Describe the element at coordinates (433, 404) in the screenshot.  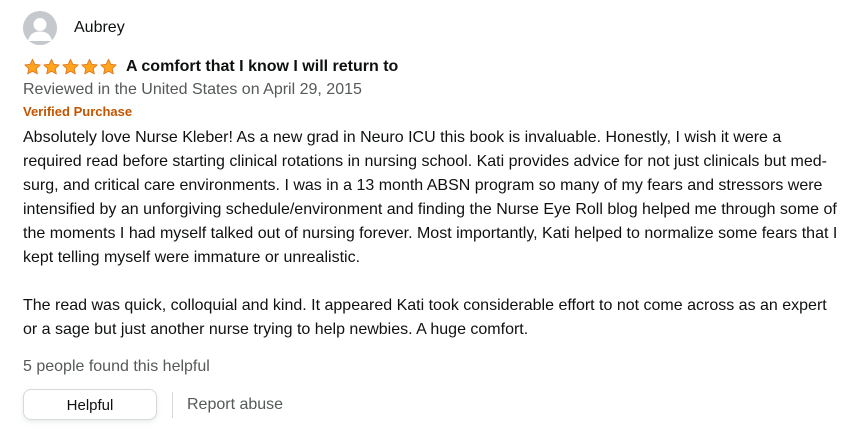
I see `review-actions: Helpful Report abuse` at that location.